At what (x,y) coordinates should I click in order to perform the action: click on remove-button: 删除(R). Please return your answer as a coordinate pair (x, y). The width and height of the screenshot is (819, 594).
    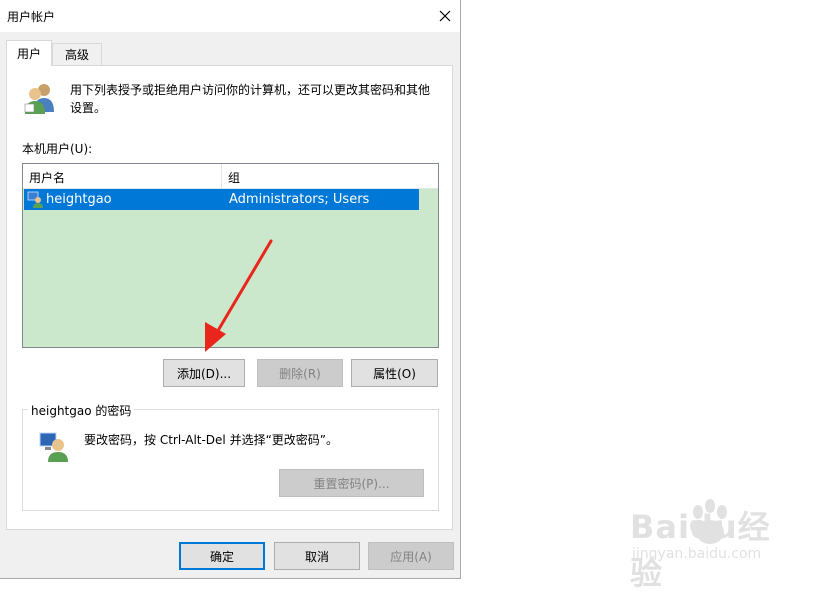
    Looking at the image, I should click on (300, 373).